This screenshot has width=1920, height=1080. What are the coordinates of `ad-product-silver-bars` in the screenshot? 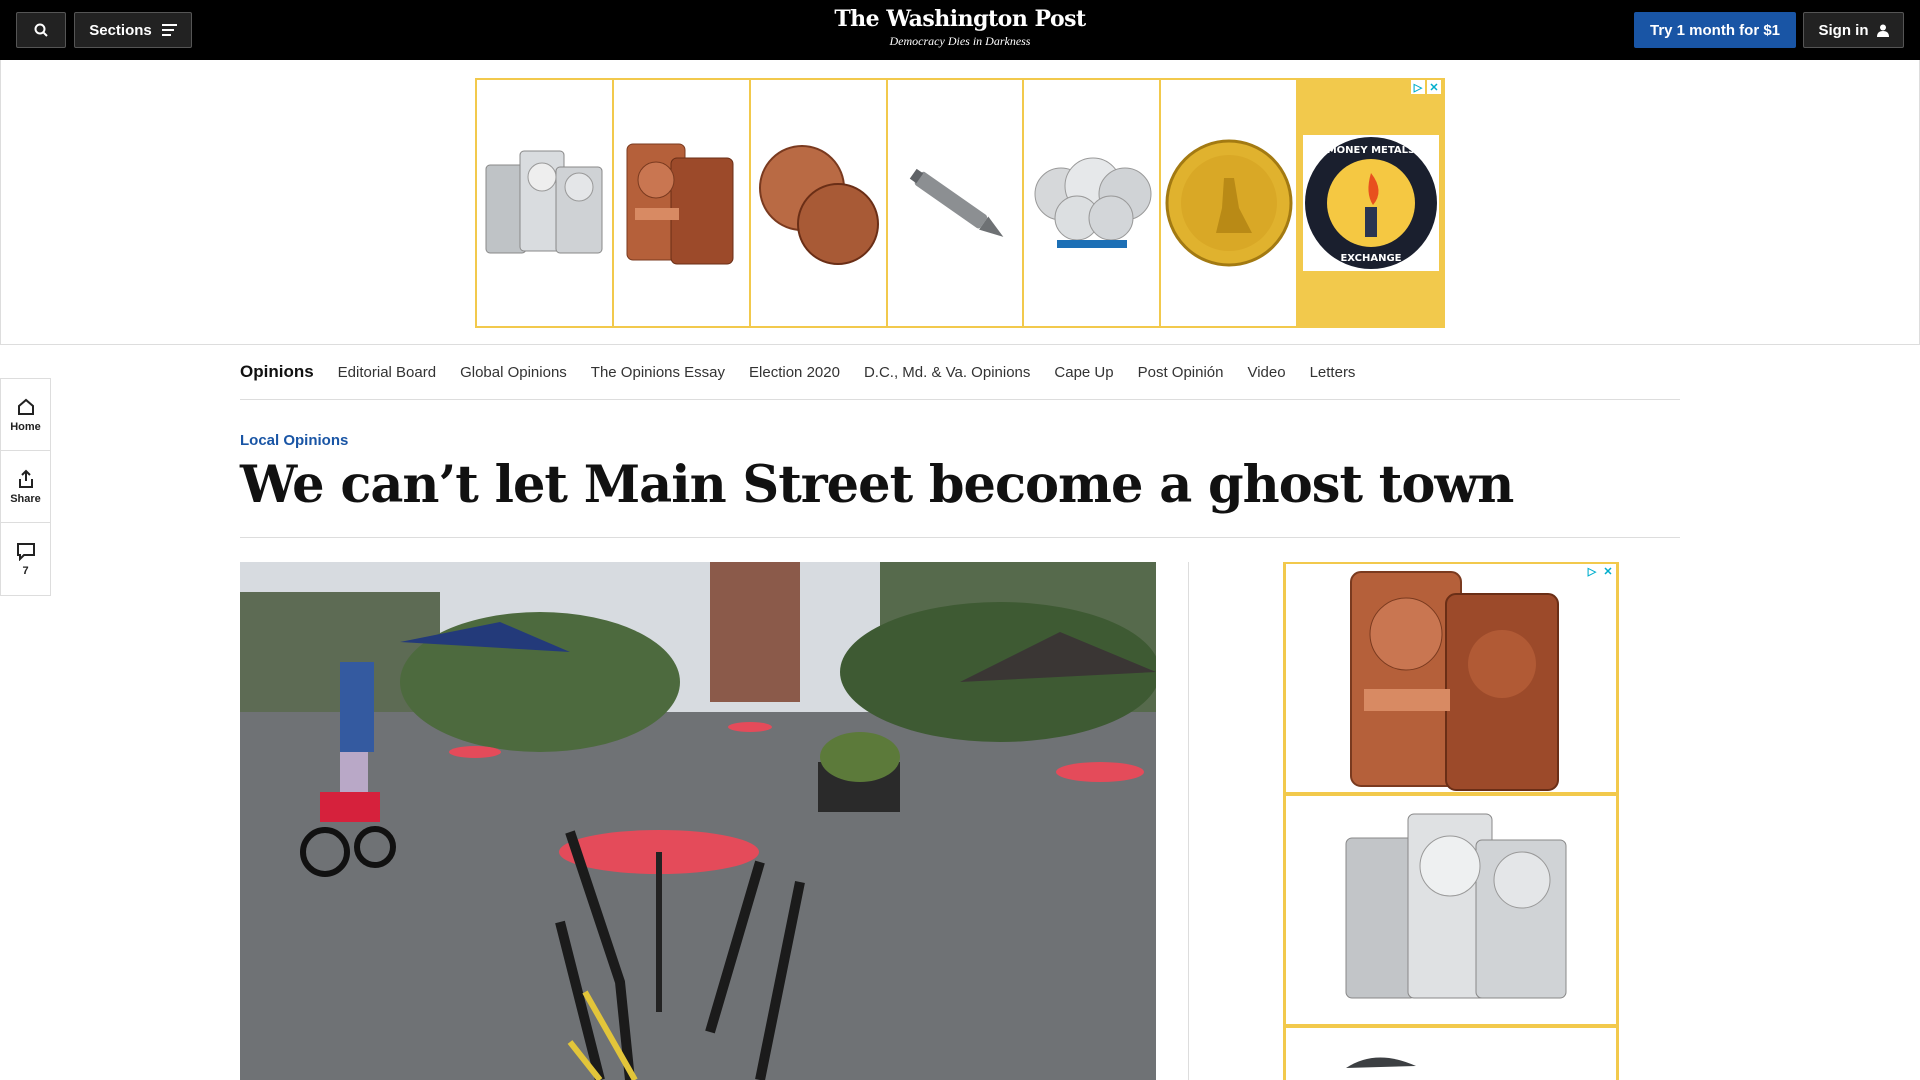 It's located at (544, 203).